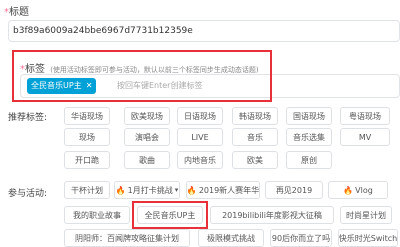 The image size is (400, 247). Describe the element at coordinates (87, 160) in the screenshot. I see `rec-tag: 开口跪` at that location.